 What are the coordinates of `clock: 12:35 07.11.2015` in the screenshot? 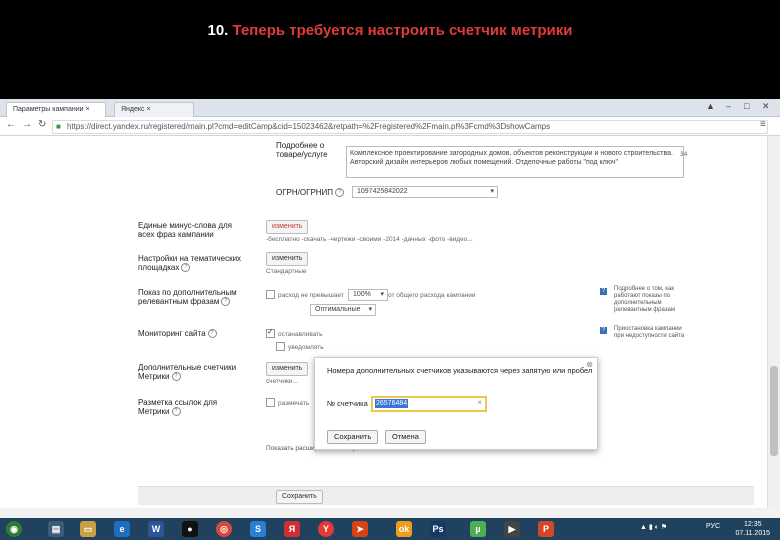 It's located at (752, 529).